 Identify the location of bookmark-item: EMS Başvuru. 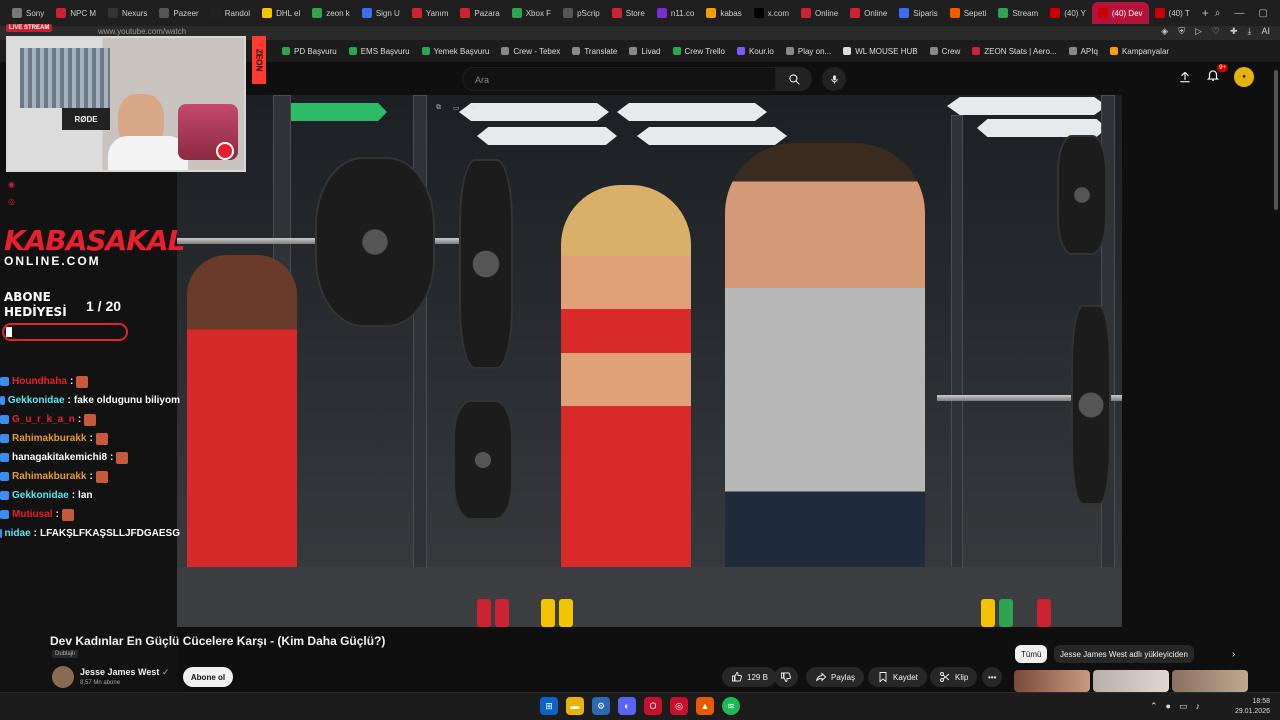
(379, 51).